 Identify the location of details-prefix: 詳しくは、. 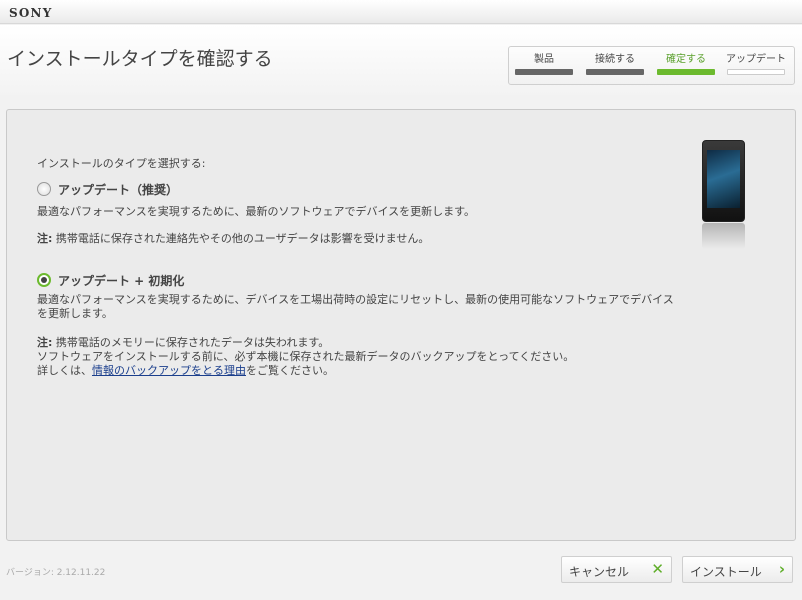
(64, 370).